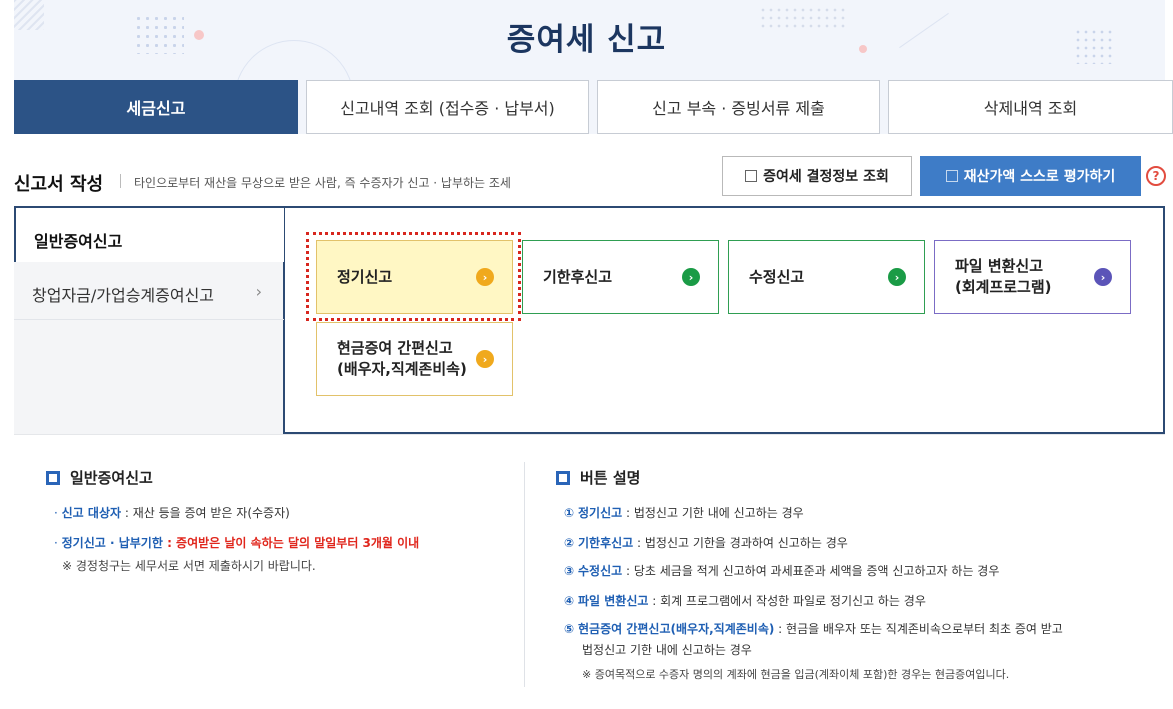 Image resolution: width=1173 pixels, height=709 pixels. I want to click on self-evaluate-button: 재산가액 스스로 평가하기, so click(1030, 176).